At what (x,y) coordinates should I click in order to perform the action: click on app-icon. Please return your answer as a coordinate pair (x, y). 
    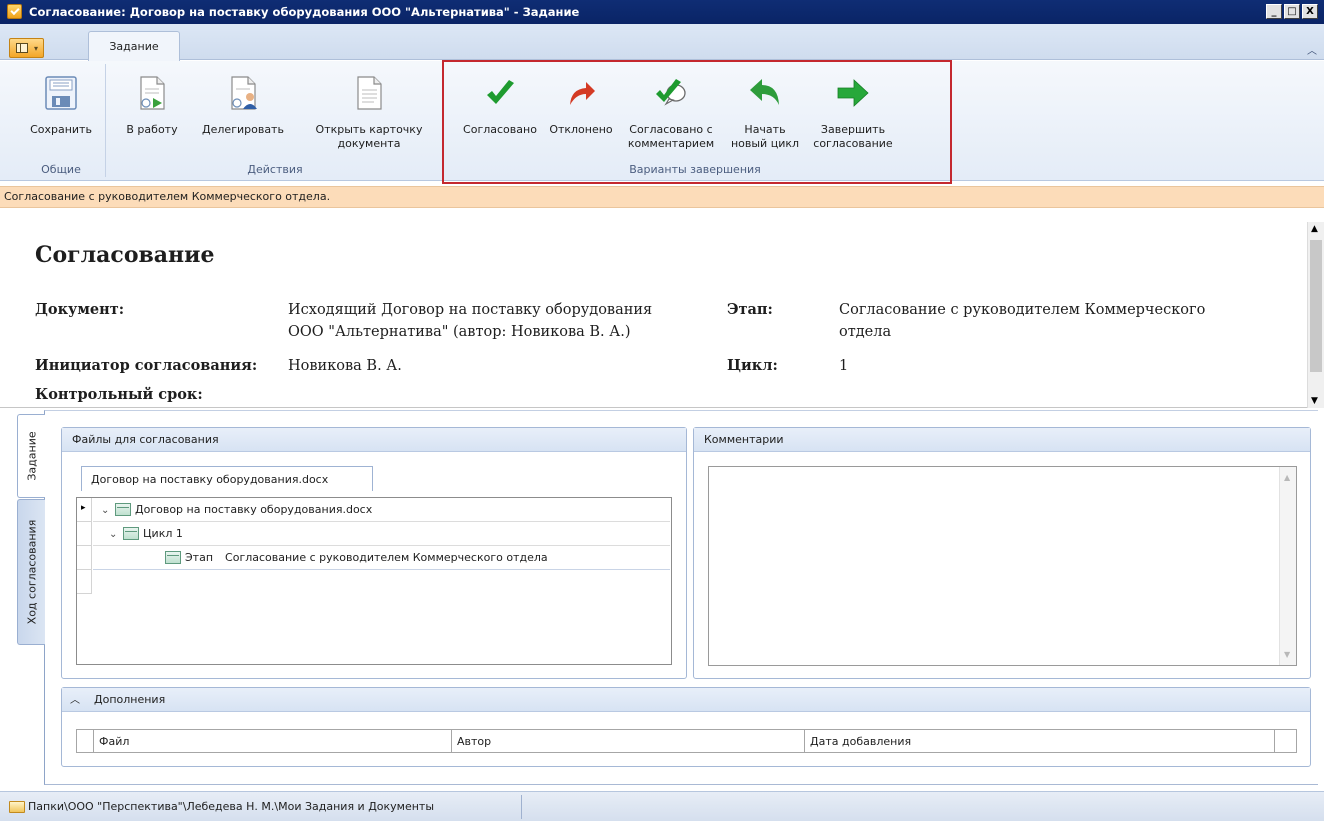
    Looking at the image, I should click on (14, 11).